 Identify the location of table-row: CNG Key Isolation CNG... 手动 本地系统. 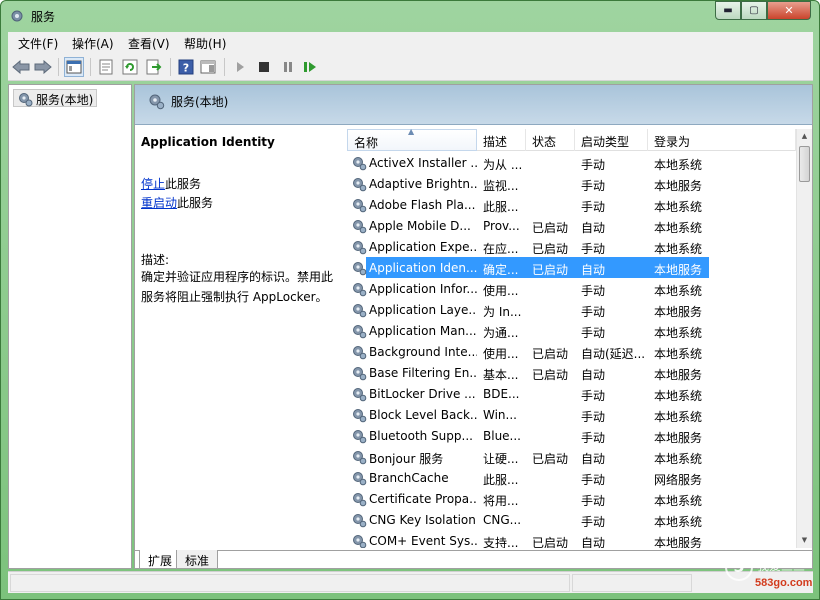
(571, 519).